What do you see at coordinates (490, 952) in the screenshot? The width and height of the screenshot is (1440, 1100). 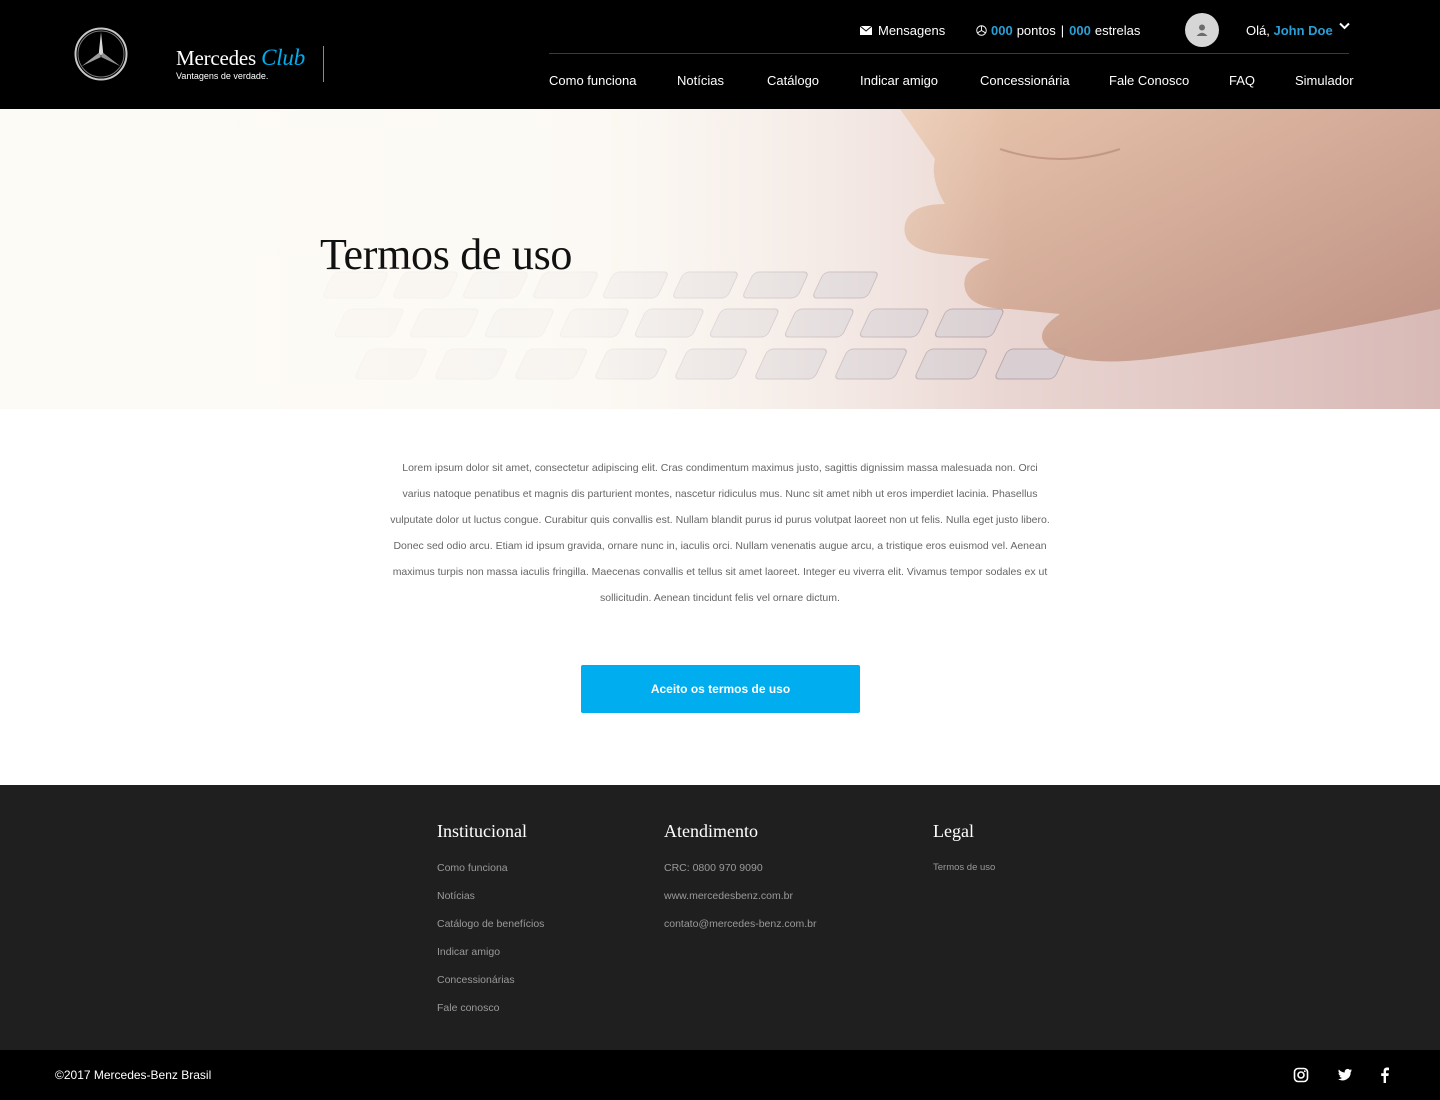 I see `footer-link-indicar-amigo: Indicar amigo` at bounding box center [490, 952].